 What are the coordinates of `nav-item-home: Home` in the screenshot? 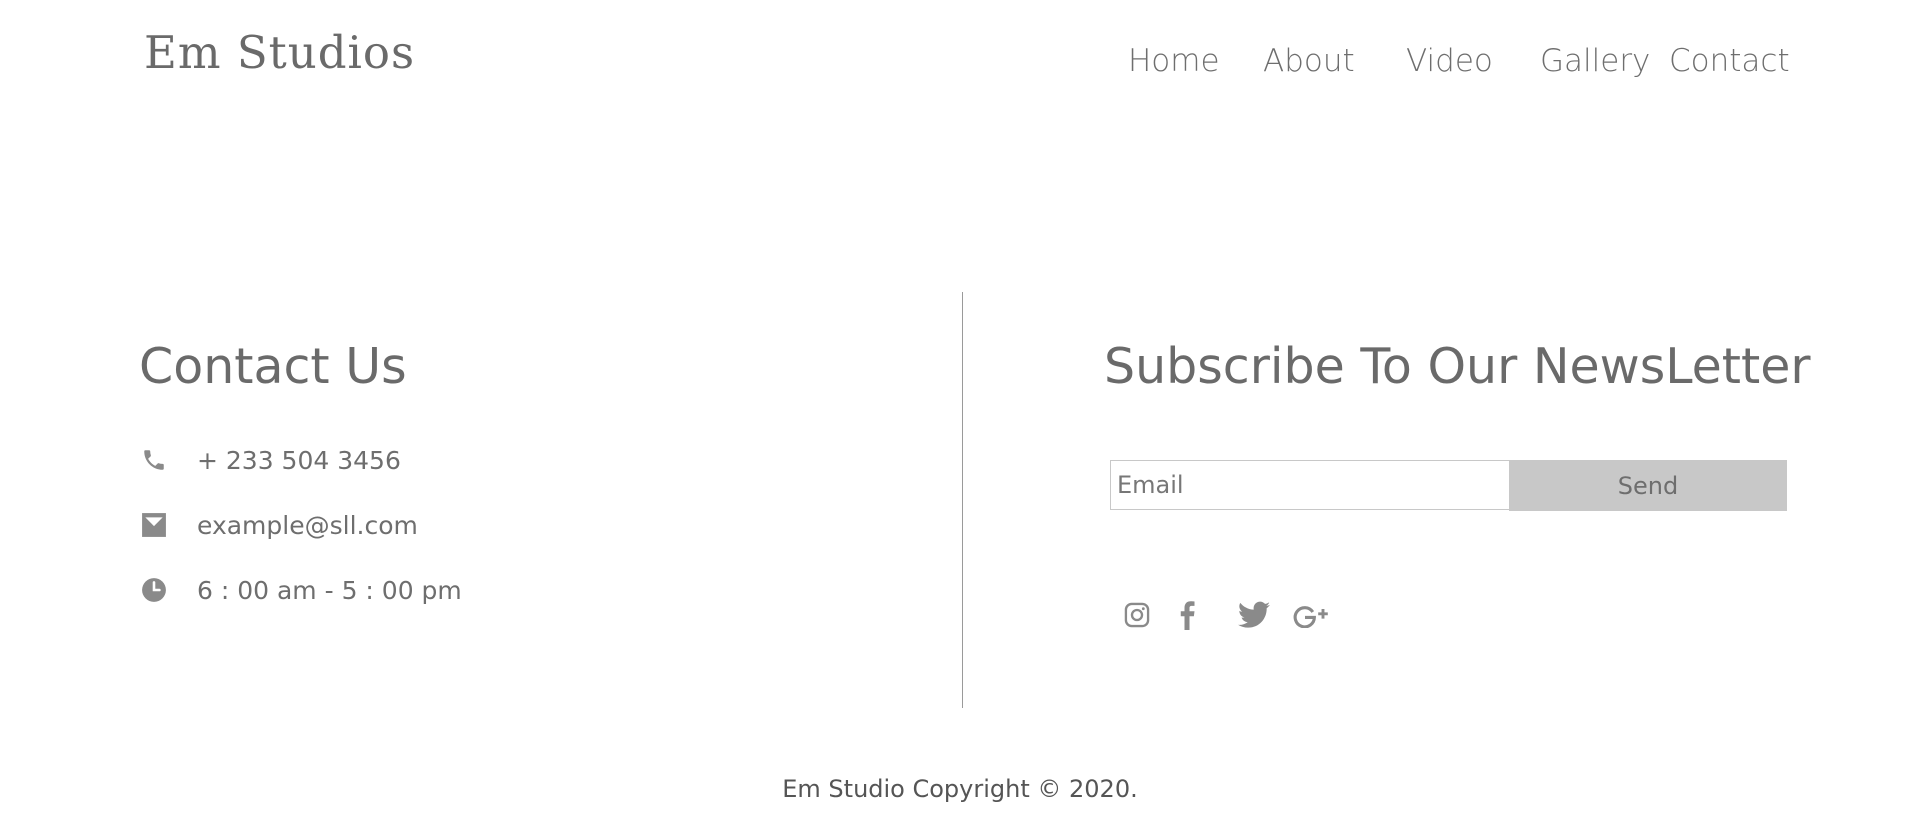 It's located at (1174, 61).